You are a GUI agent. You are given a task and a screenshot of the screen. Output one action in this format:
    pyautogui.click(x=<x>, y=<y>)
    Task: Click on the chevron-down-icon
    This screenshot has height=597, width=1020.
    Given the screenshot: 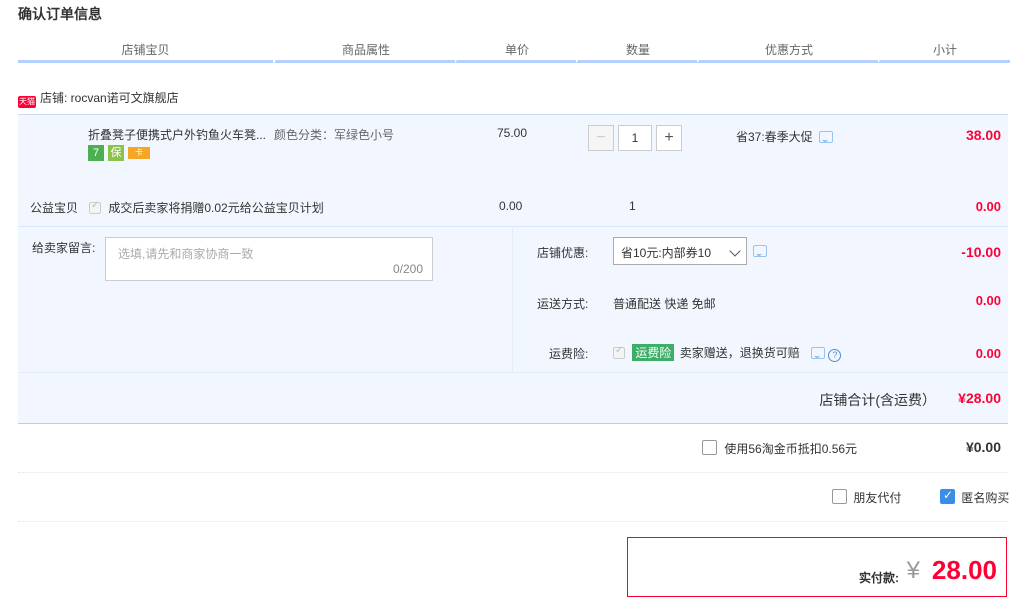 What is the action you would take?
    pyautogui.click(x=735, y=251)
    